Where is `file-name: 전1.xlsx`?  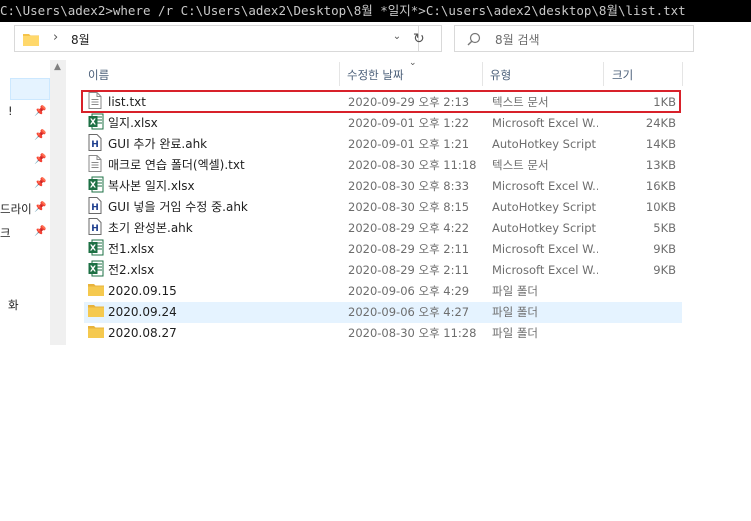
file-name: 전1.xlsx is located at coordinates (131, 249).